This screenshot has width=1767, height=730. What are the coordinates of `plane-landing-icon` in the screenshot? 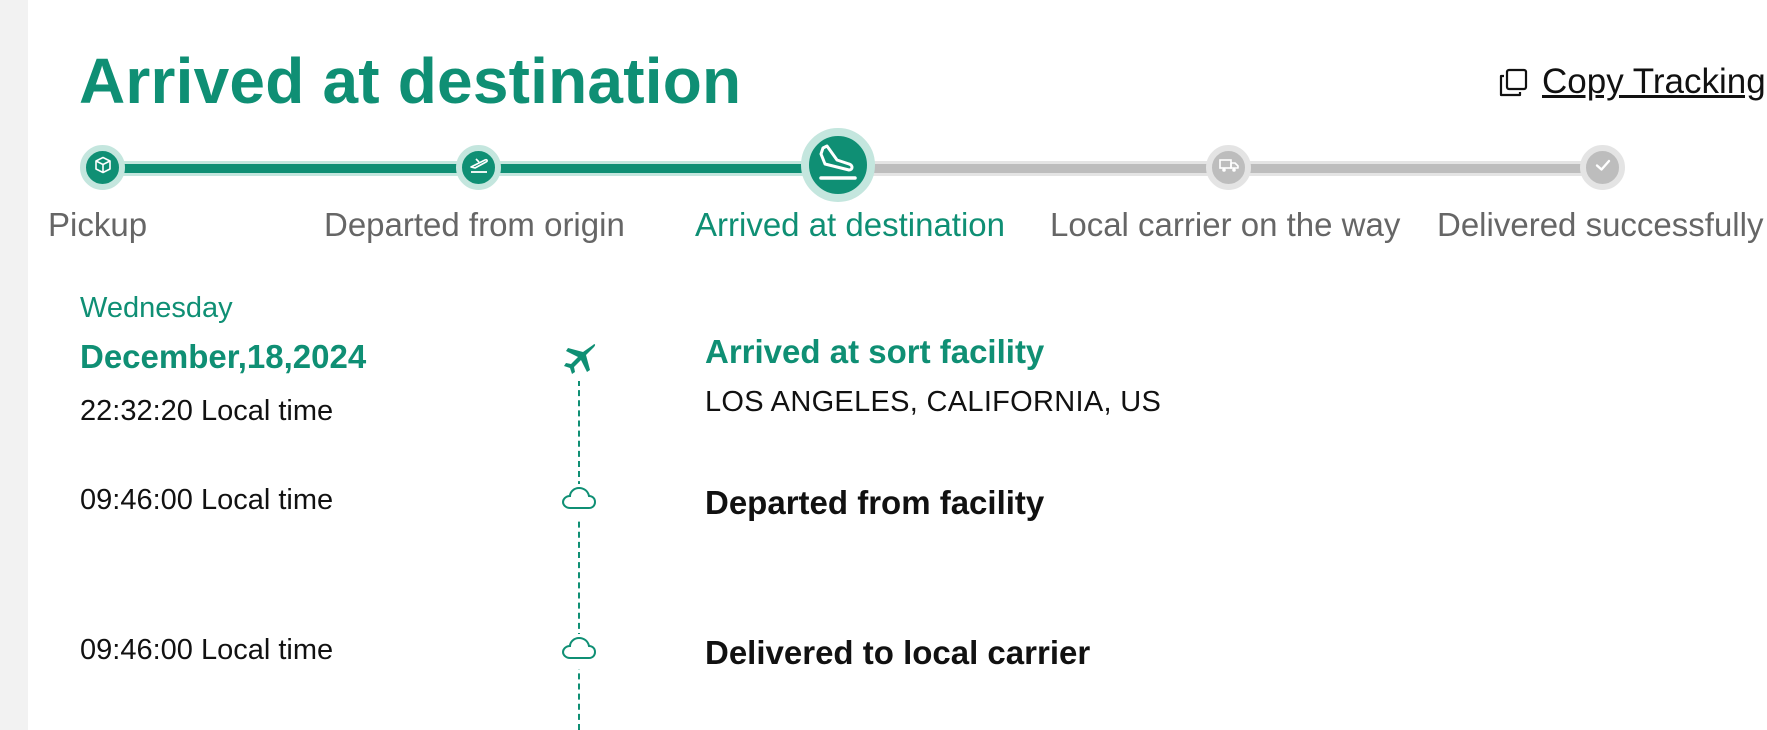 It's located at (838, 165).